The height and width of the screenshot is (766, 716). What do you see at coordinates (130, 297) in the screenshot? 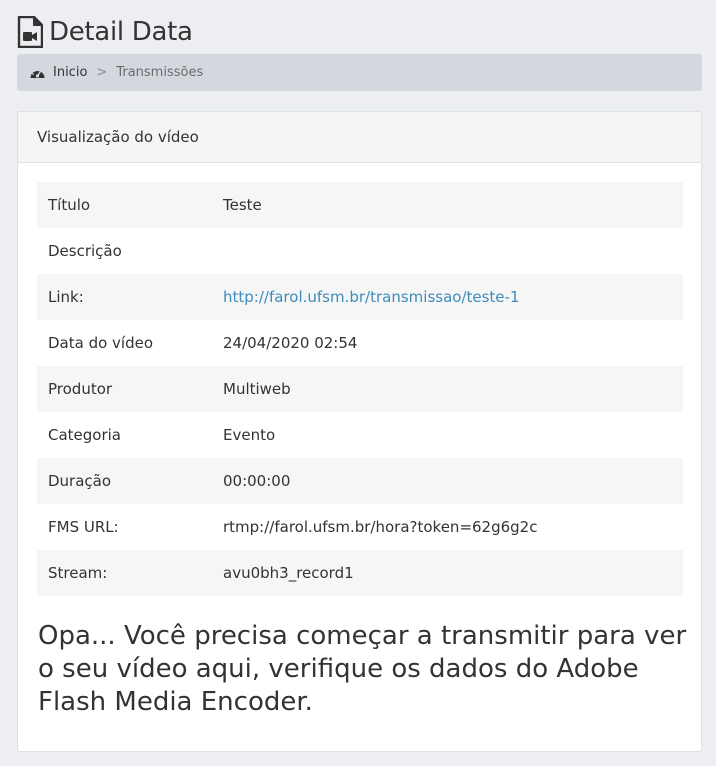
I see `row-label: Link:` at bounding box center [130, 297].